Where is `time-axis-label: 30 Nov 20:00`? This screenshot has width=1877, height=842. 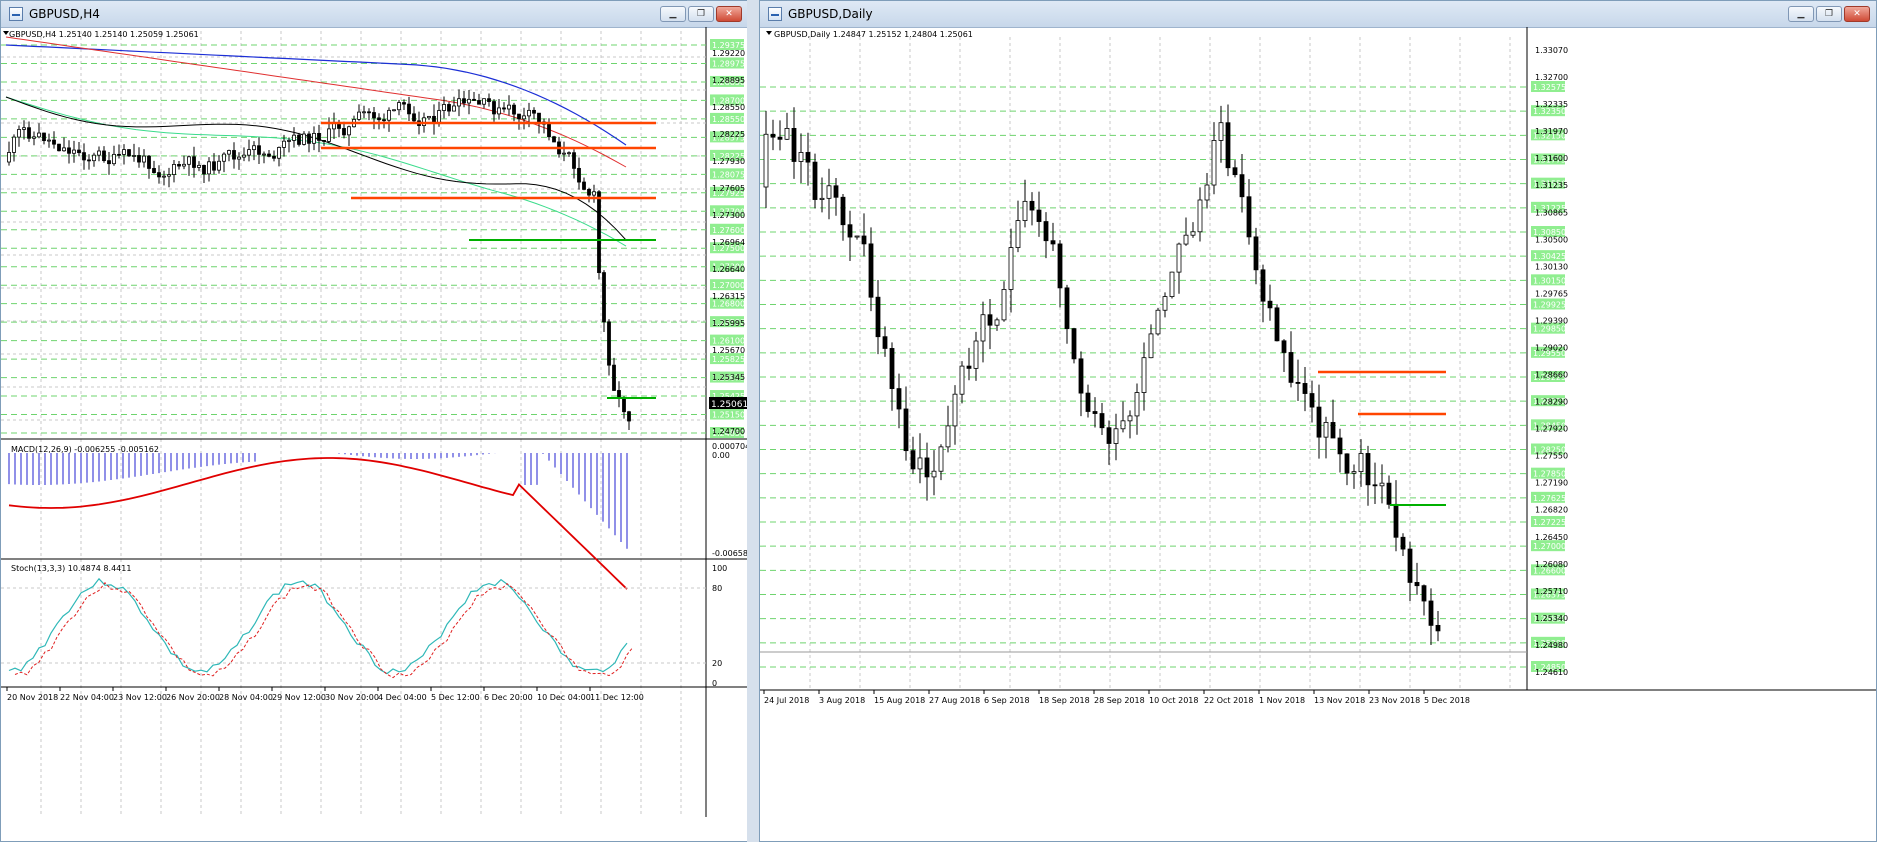 time-axis-label: 30 Nov 20:00 is located at coordinates (352, 697).